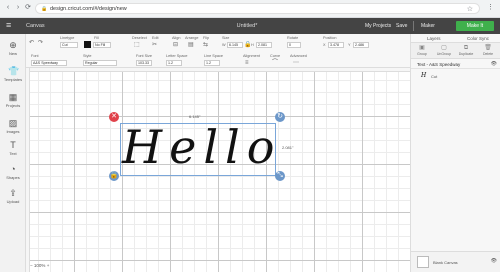 Image resolution: width=500 pixels, height=272 pixels. What do you see at coordinates (422, 49) in the screenshot?
I see `group-button: ▣ Group` at bounding box center [422, 49].